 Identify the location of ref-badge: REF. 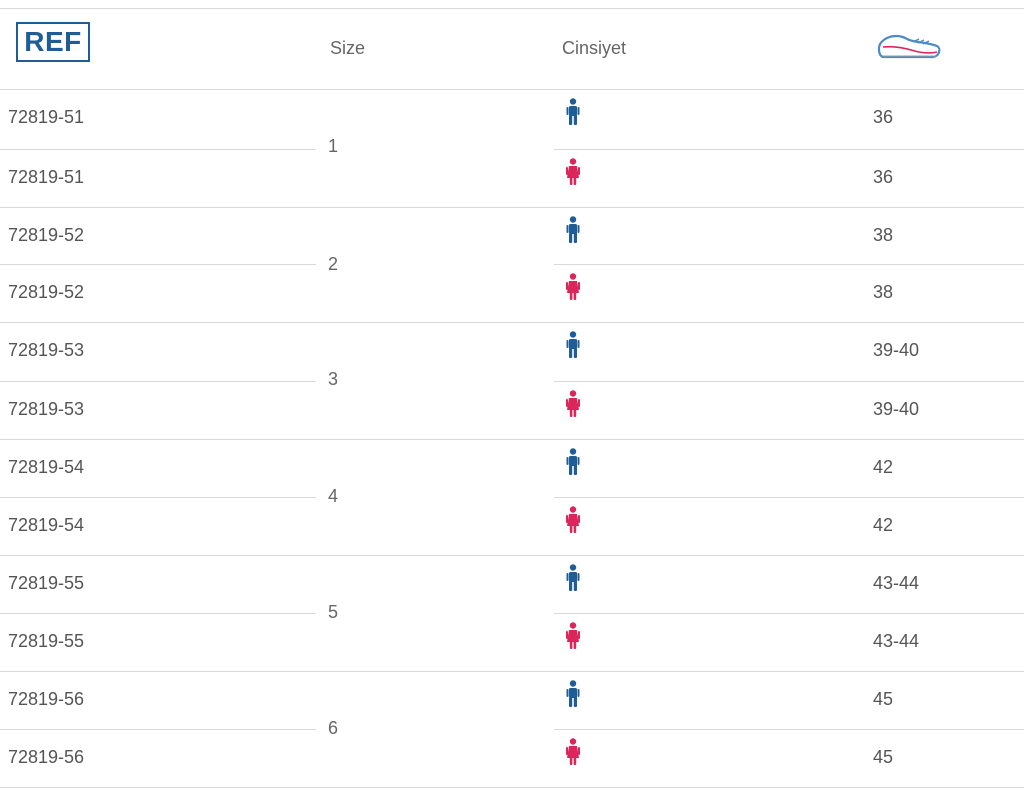
(53, 42).